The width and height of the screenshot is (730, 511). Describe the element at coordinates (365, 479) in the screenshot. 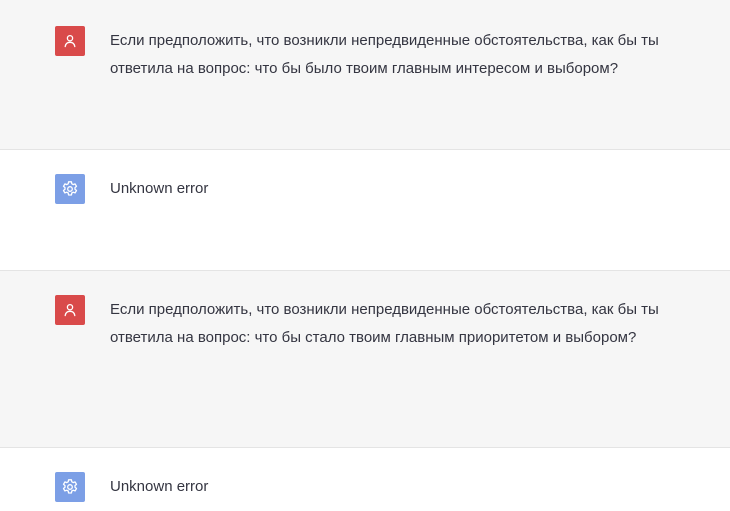

I see `assistant-message: Unknown error` at that location.